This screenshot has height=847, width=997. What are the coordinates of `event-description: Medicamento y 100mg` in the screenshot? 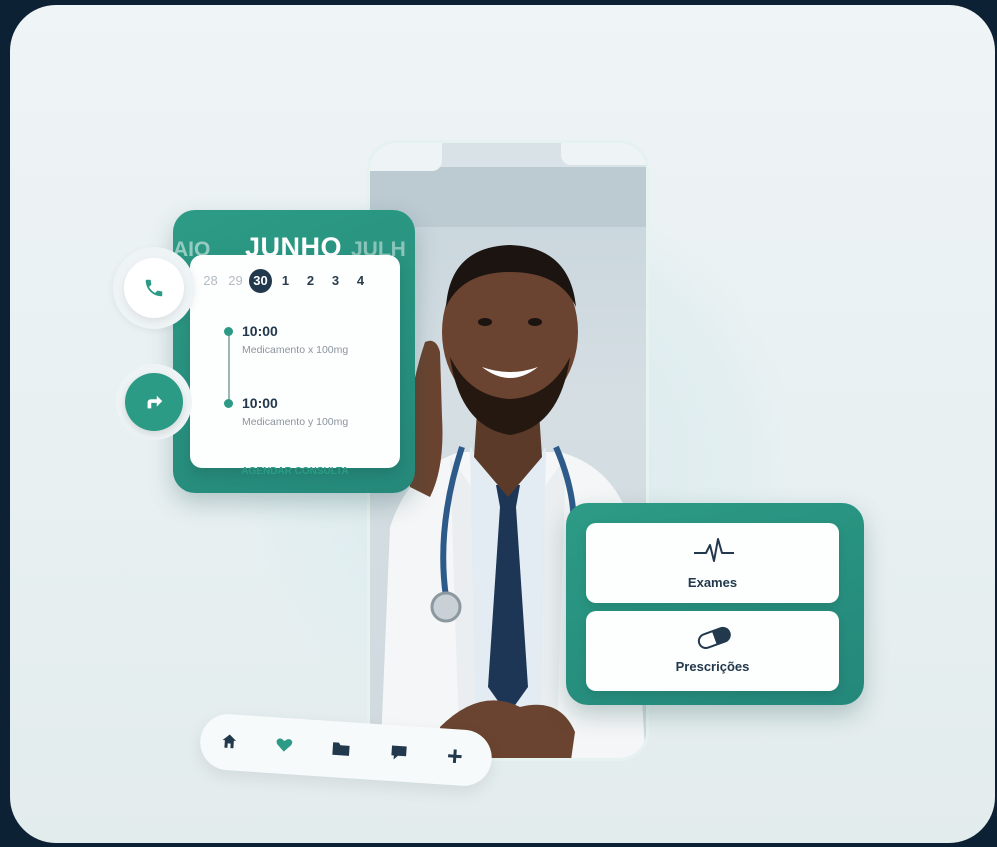 It's located at (295, 422).